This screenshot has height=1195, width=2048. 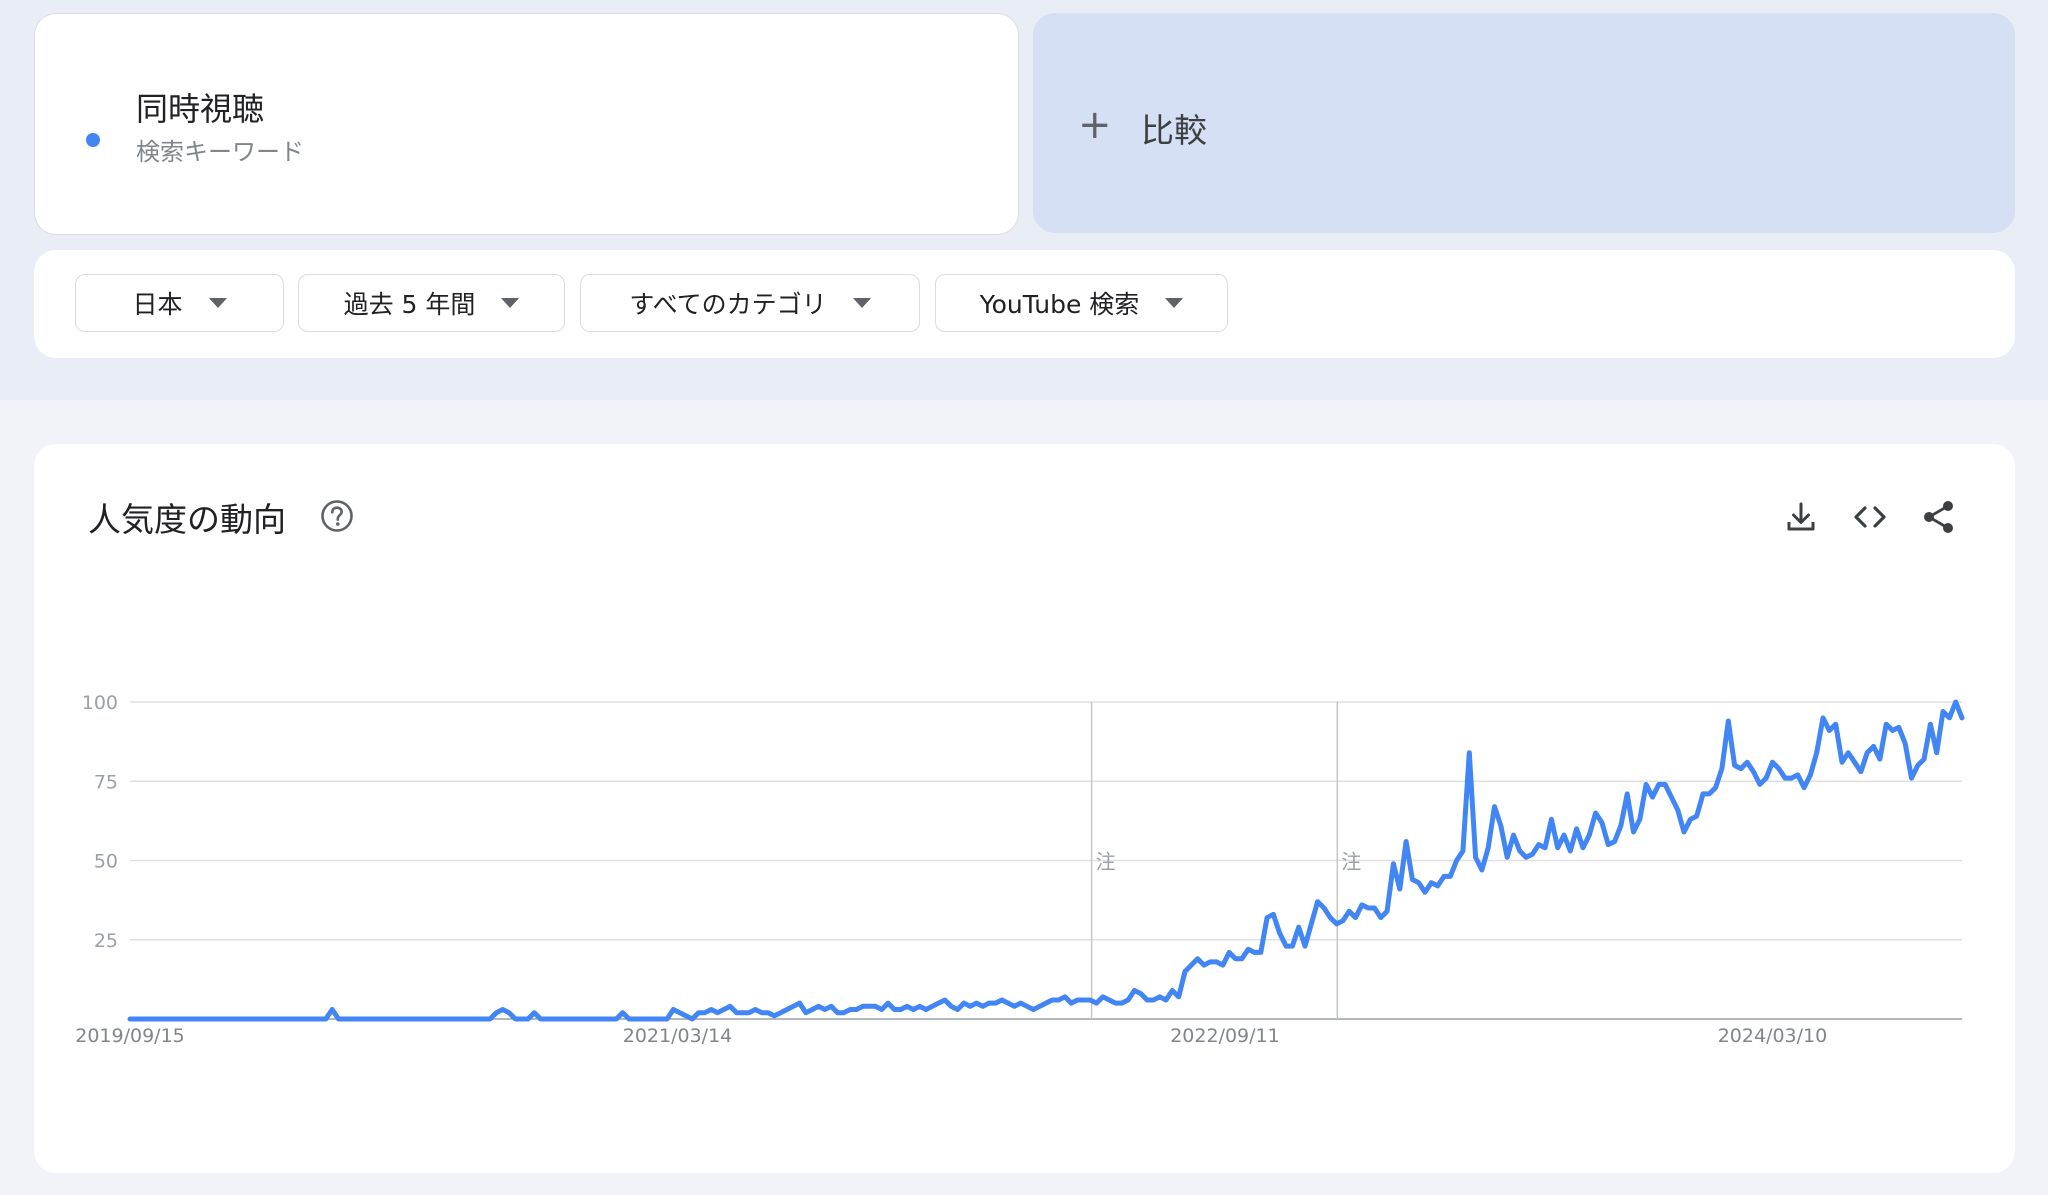 I want to click on x-tick-label: 2019/09/15, so click(x=130, y=1036).